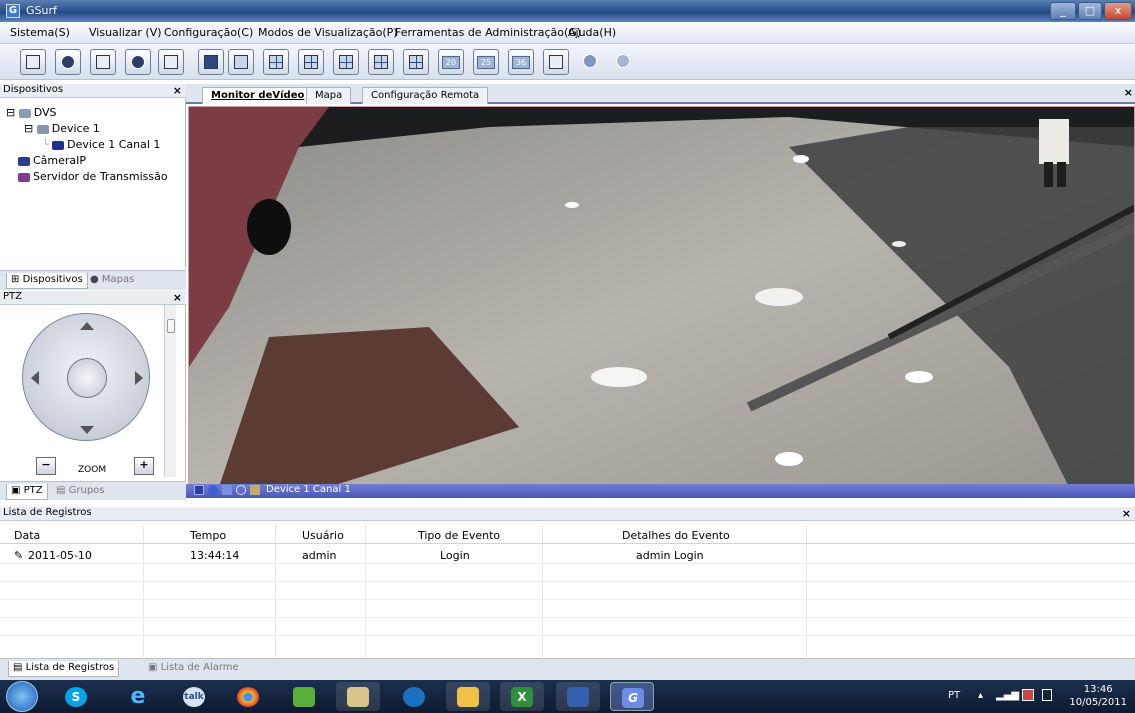 The height and width of the screenshot is (713, 1135). I want to click on layout-36-button: 36, so click(521, 62).